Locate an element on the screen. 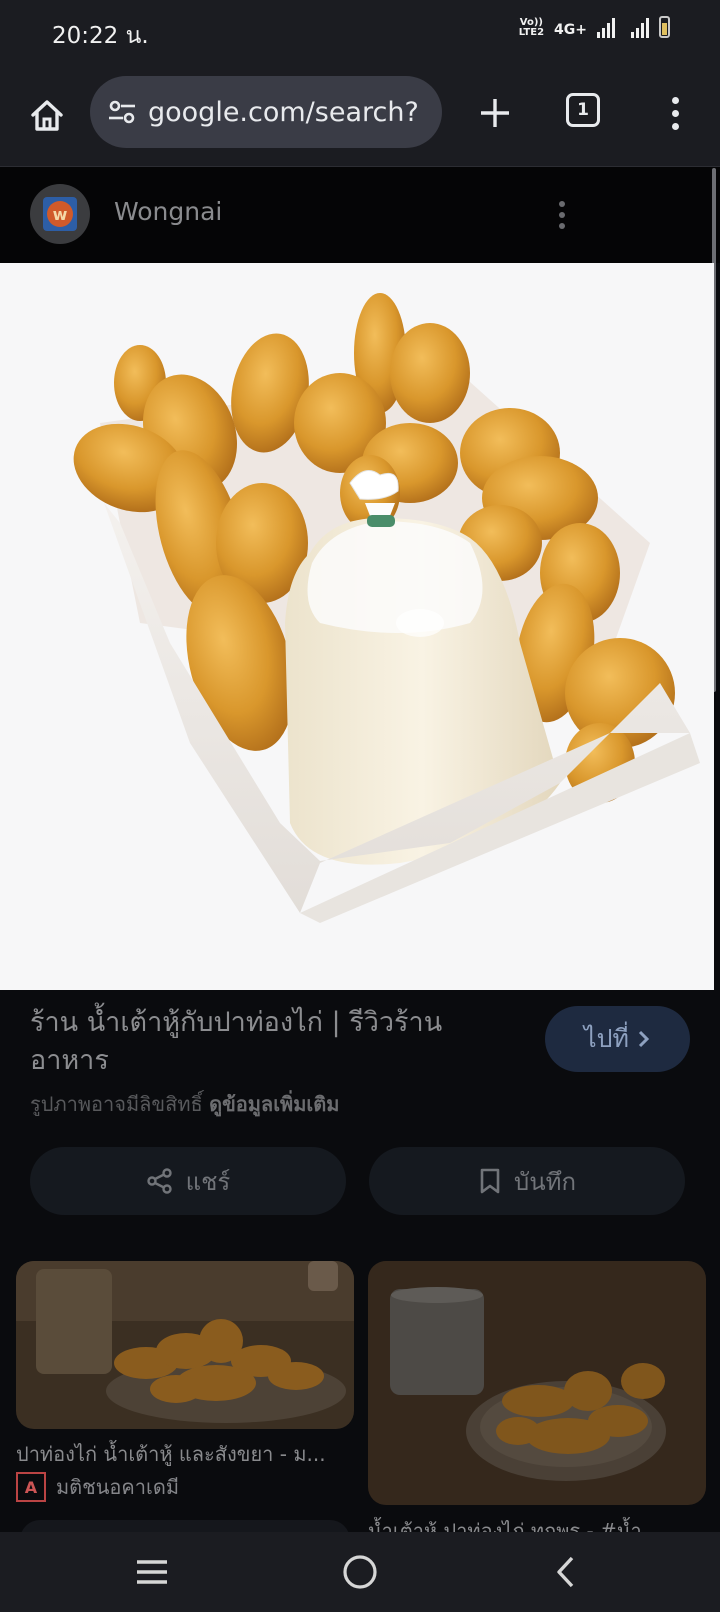  home-icon is located at coordinates (47, 115).